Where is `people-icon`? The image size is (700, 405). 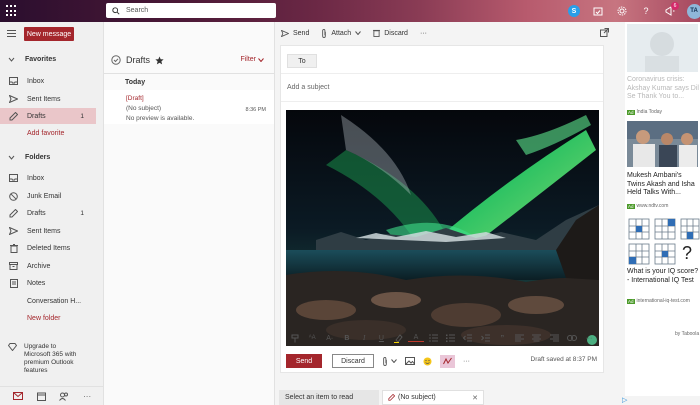 people-icon is located at coordinates (64, 396).